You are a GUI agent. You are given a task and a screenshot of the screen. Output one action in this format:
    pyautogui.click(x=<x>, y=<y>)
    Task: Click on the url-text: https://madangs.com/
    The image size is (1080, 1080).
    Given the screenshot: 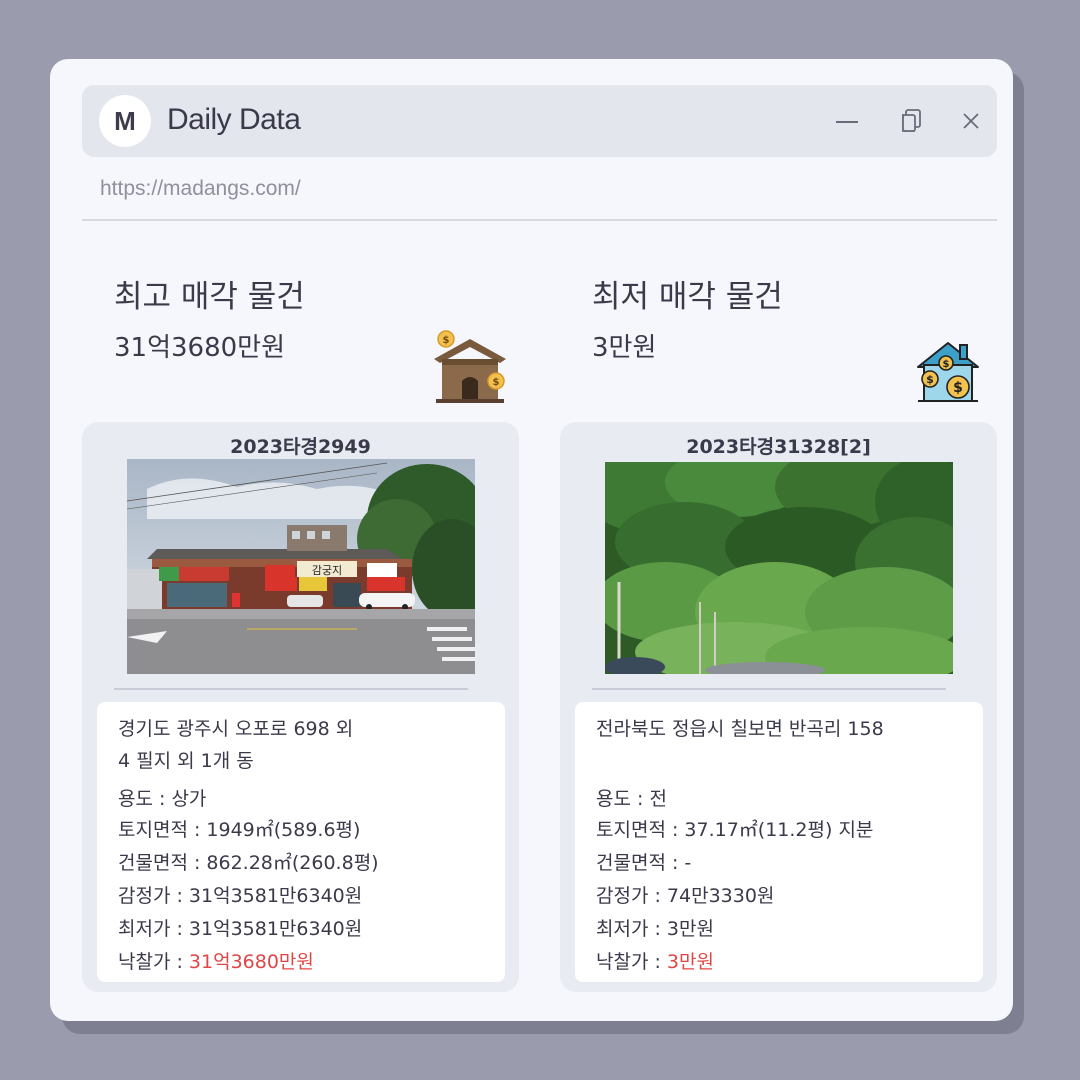 What is the action you would take?
    pyautogui.click(x=200, y=189)
    